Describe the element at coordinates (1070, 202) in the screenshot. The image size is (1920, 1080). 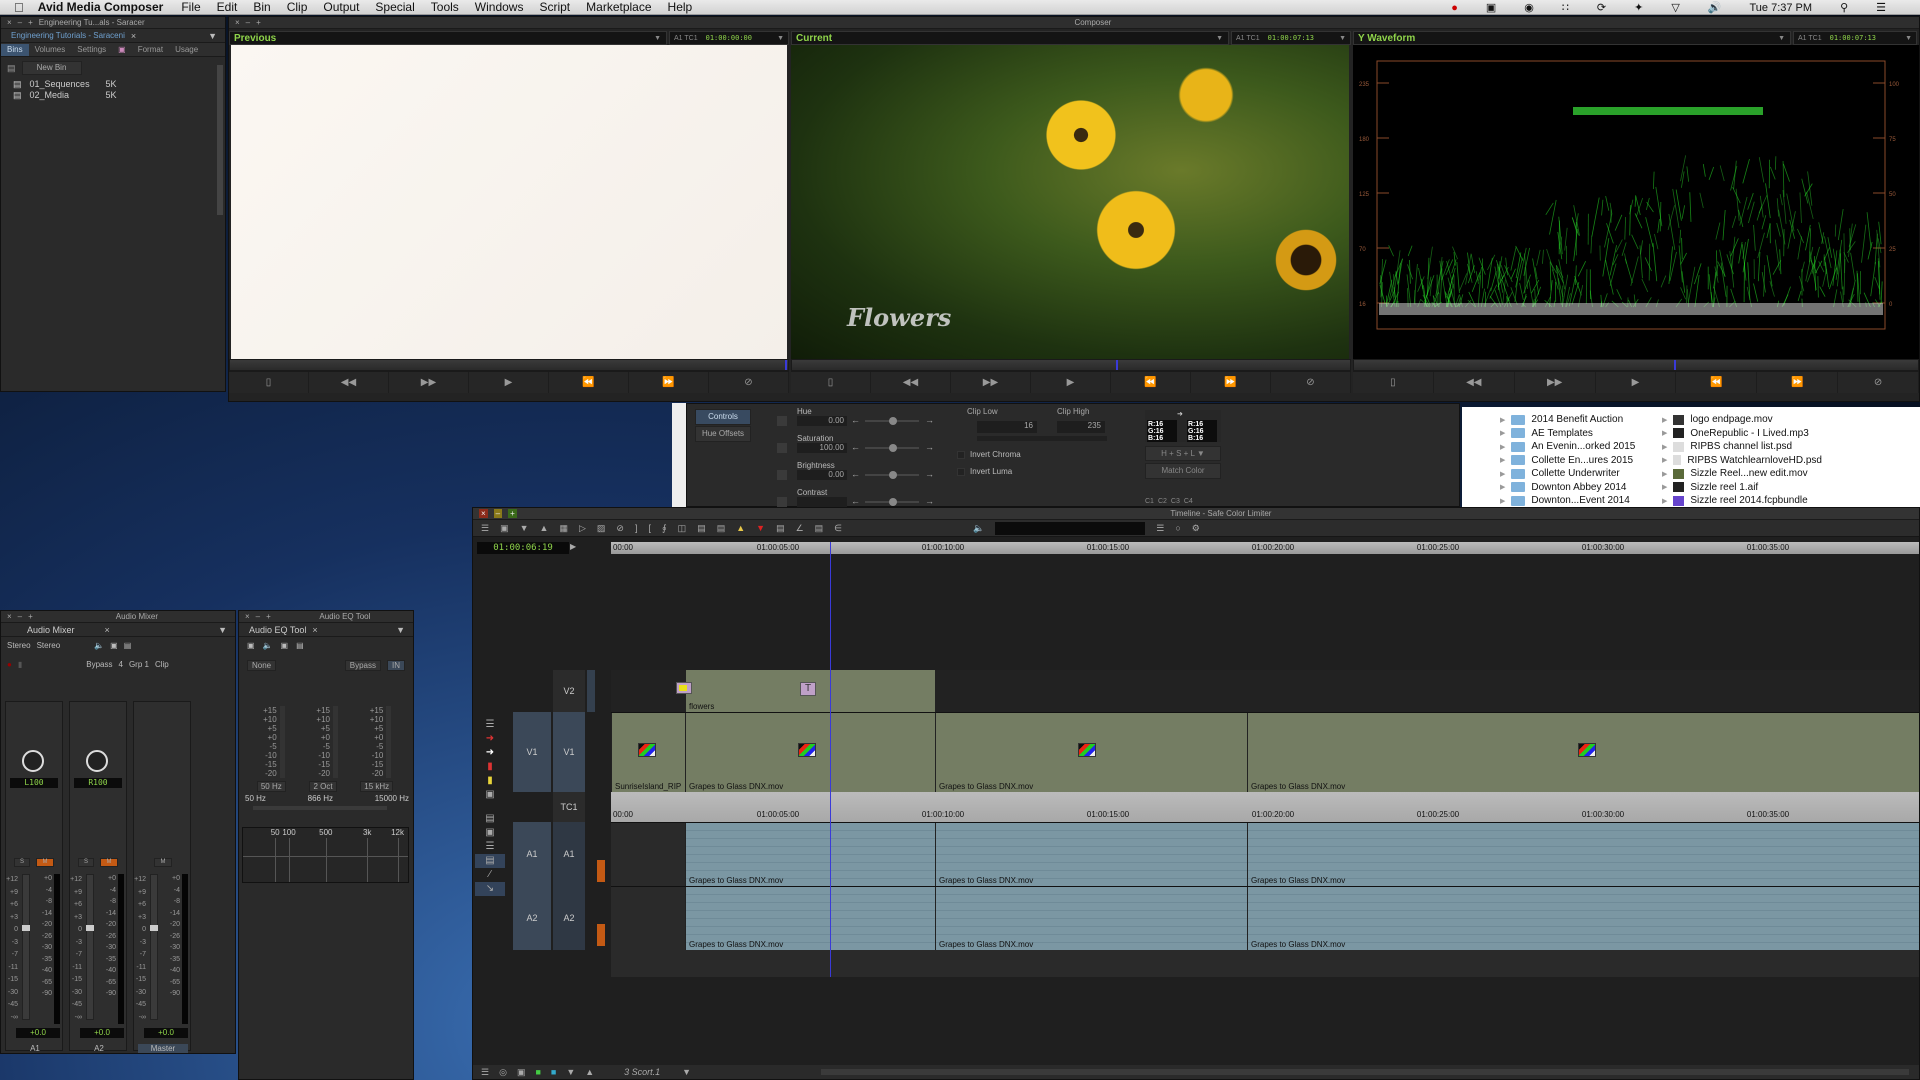
I see `current-monitor-image: Flowers` at that location.